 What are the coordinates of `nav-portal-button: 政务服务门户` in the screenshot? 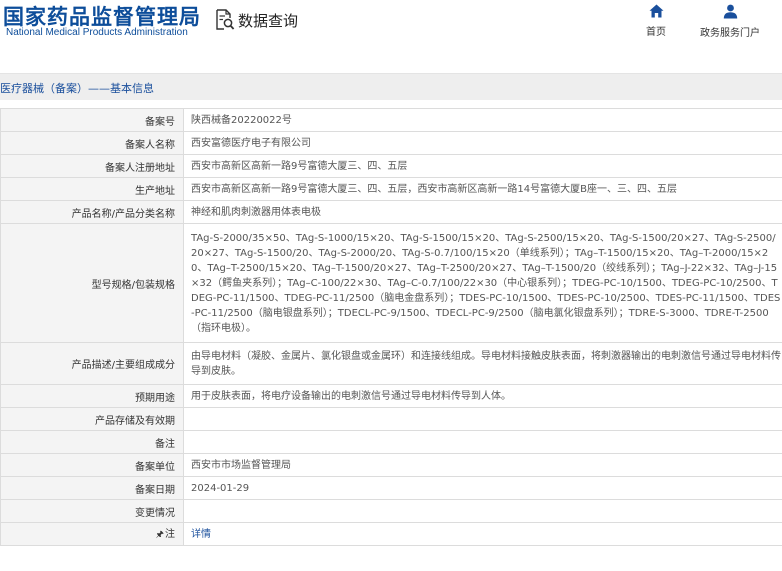 It's located at (730, 21).